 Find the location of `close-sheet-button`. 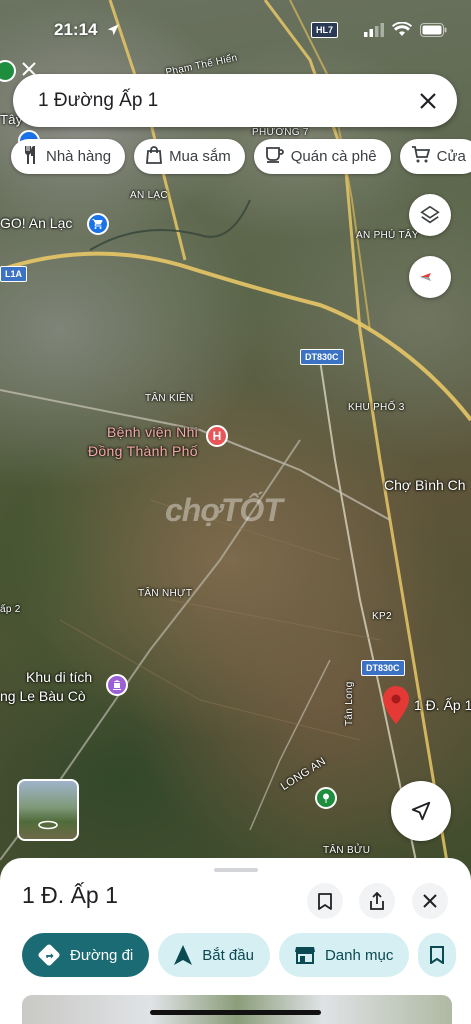

close-sheet-button is located at coordinates (430, 901).